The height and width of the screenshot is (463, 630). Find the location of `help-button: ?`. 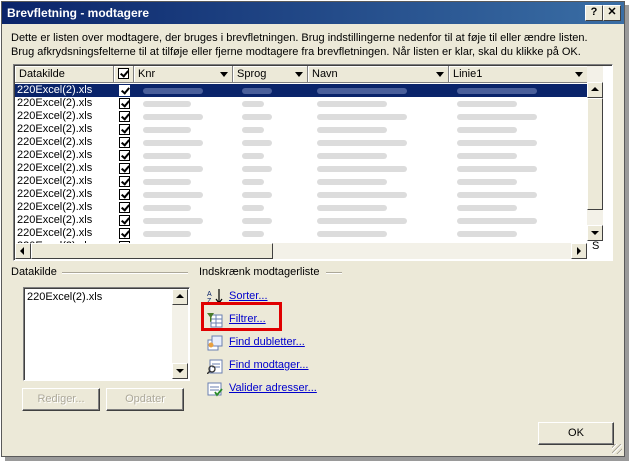

help-button: ? is located at coordinates (594, 13).